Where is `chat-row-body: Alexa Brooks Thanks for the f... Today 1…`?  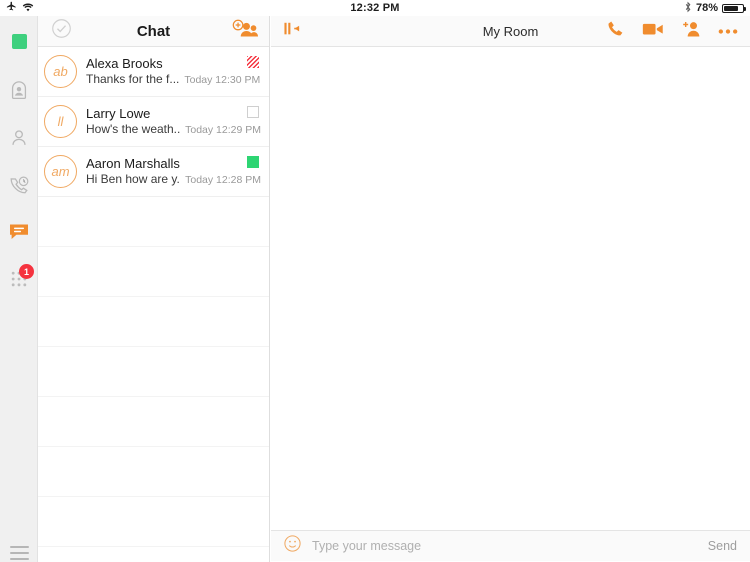
chat-row-body: Alexa Brooks Thanks for the f... Today 1… is located at coordinates (173, 72).